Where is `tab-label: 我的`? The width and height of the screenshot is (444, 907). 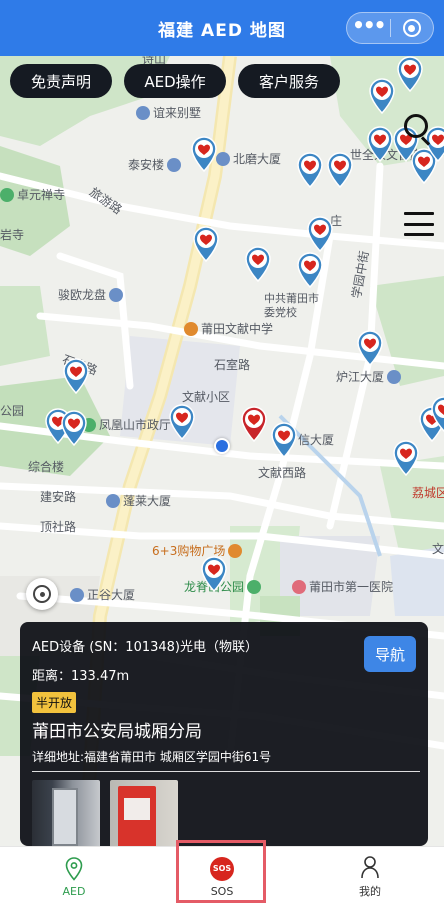 tab-label: 我的 is located at coordinates (370, 891).